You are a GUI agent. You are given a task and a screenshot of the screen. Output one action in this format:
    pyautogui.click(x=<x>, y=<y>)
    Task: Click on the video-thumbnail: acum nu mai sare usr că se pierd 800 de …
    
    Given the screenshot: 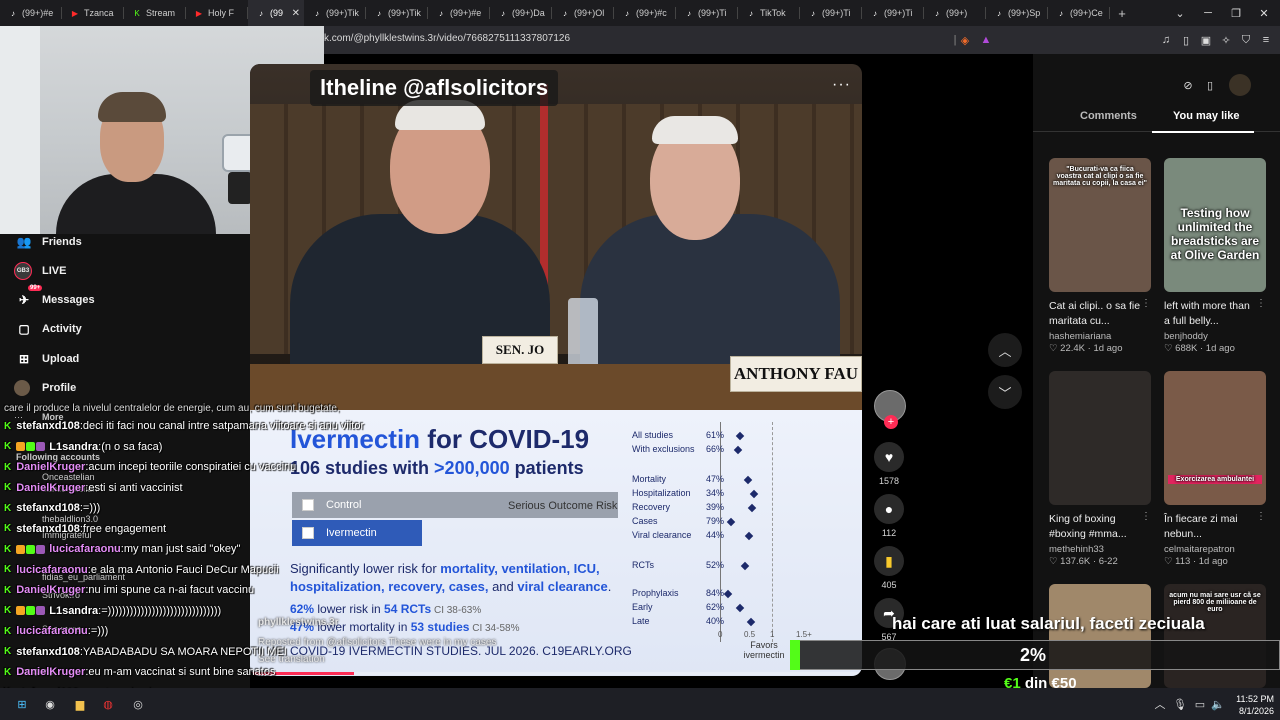 What is the action you would take?
    pyautogui.click(x=1215, y=636)
    